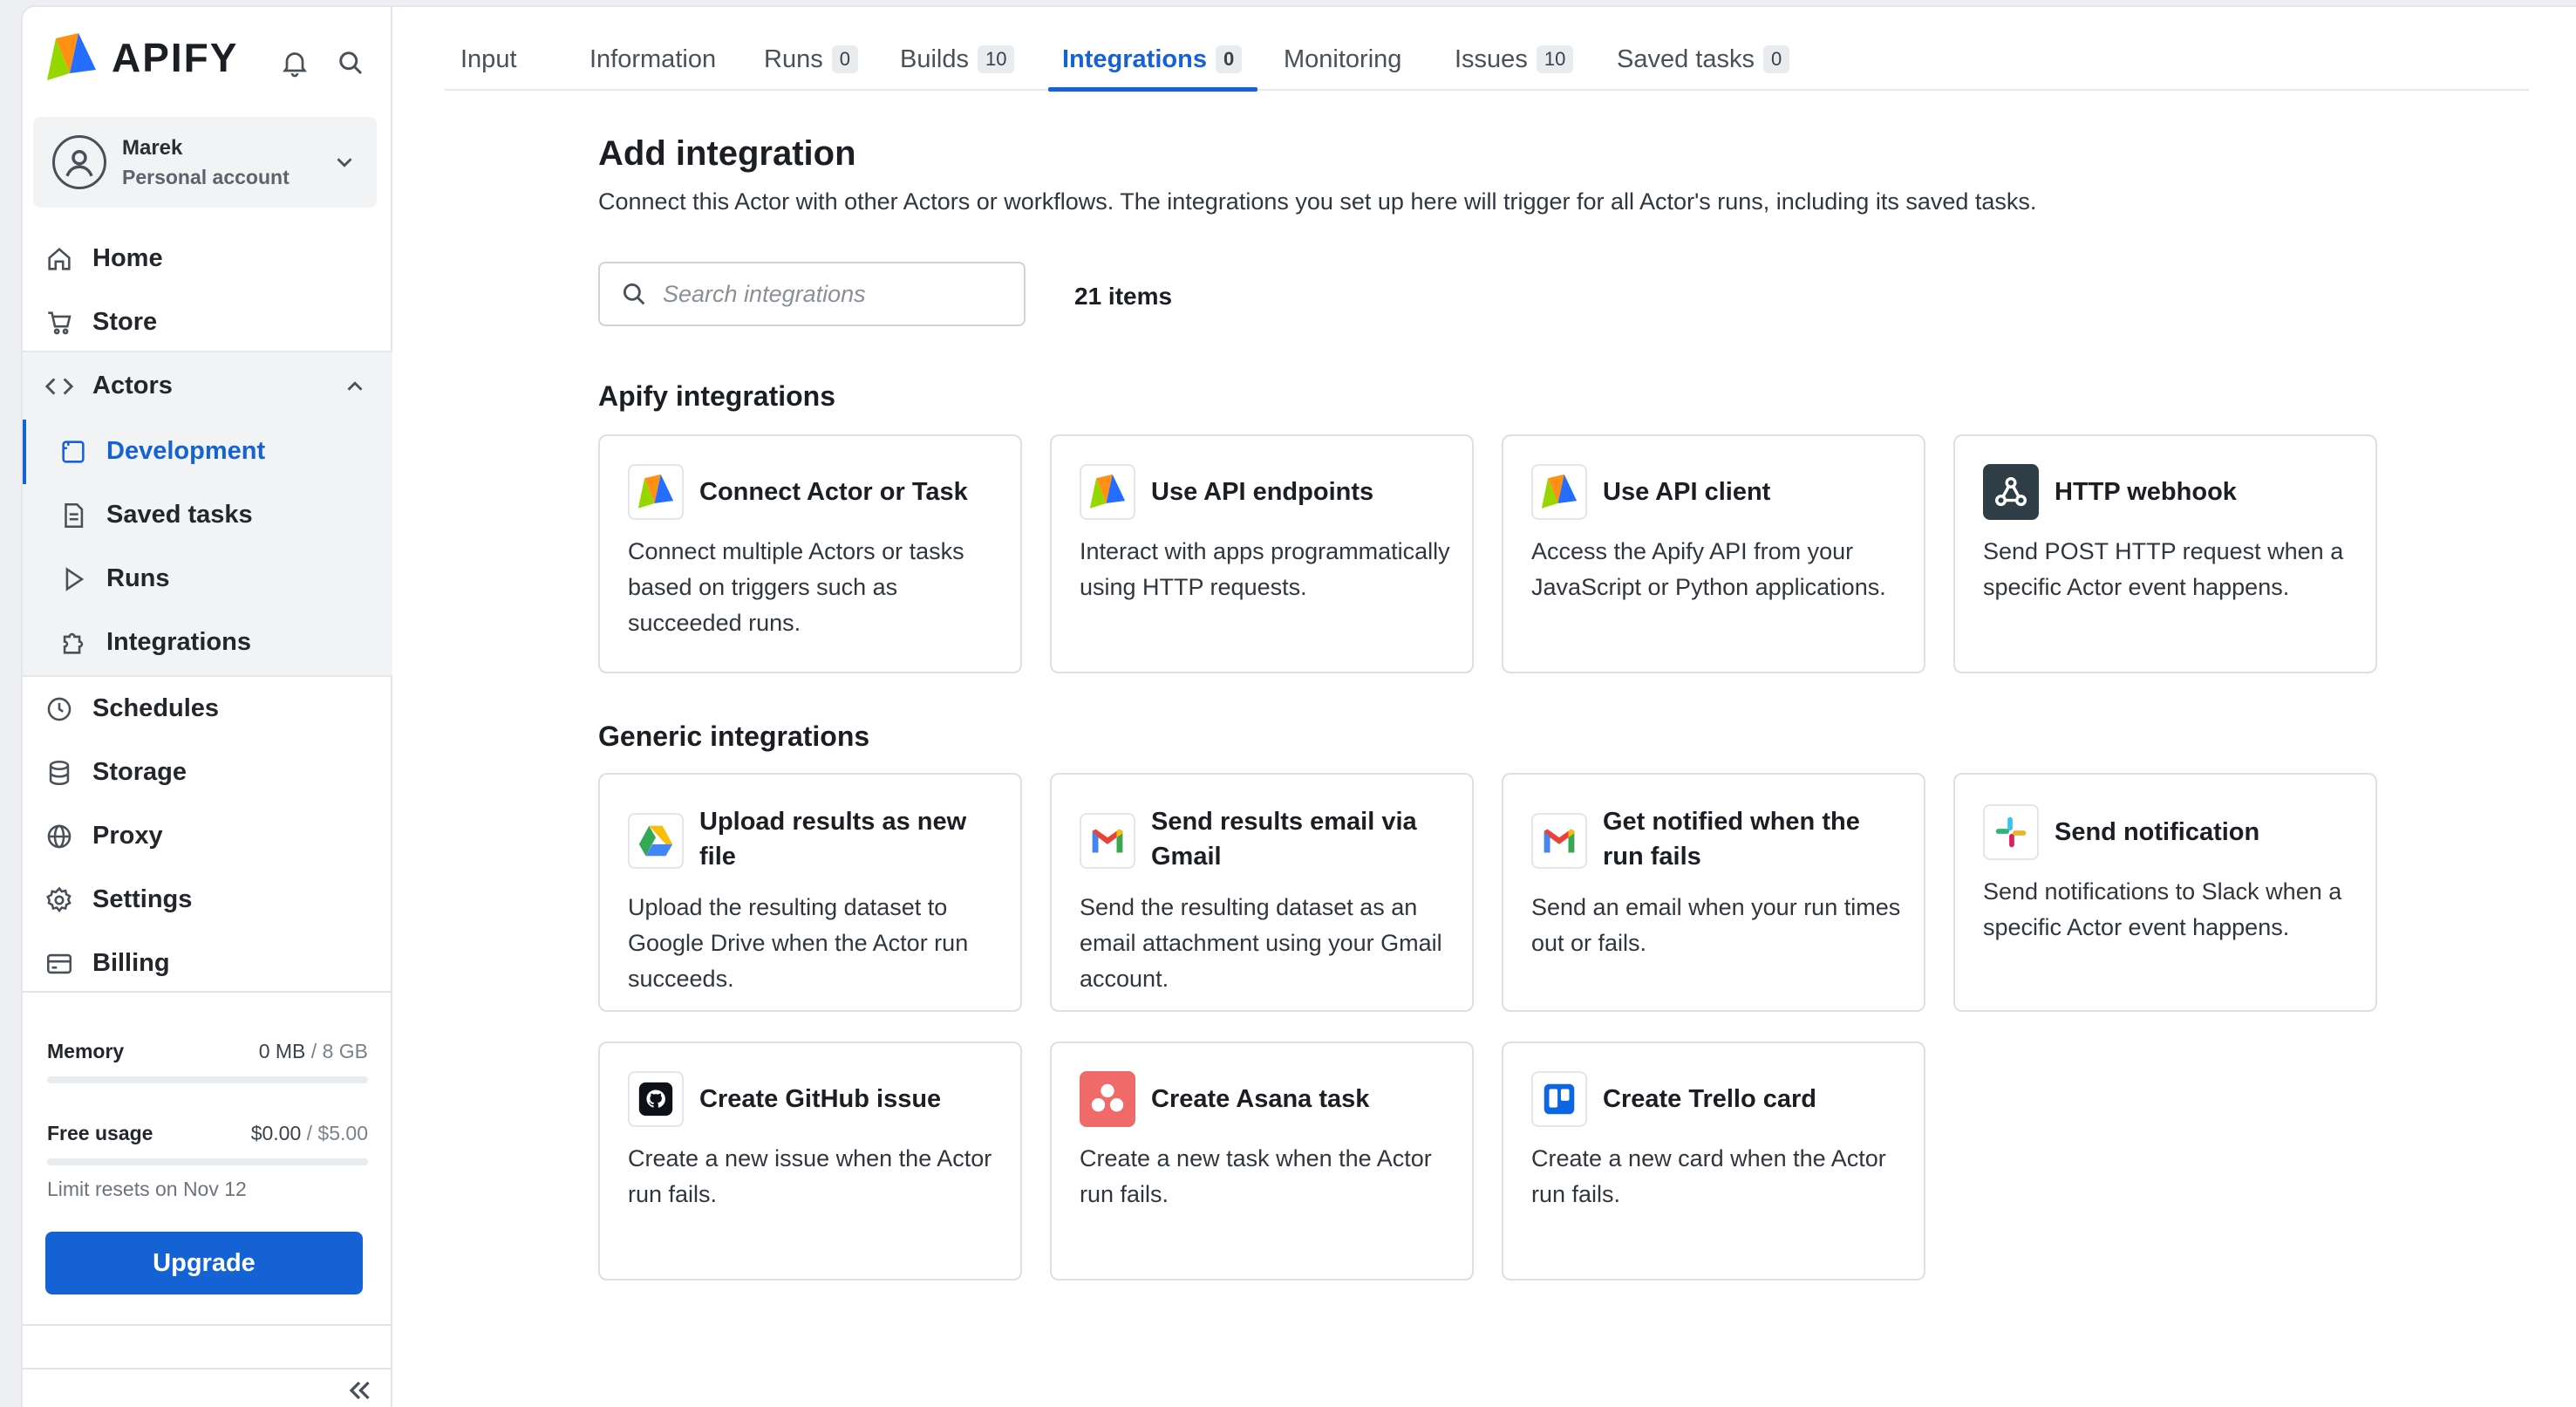 The height and width of the screenshot is (1407, 2576). What do you see at coordinates (282, 1051) in the screenshot?
I see `memory-used: 0 MB` at bounding box center [282, 1051].